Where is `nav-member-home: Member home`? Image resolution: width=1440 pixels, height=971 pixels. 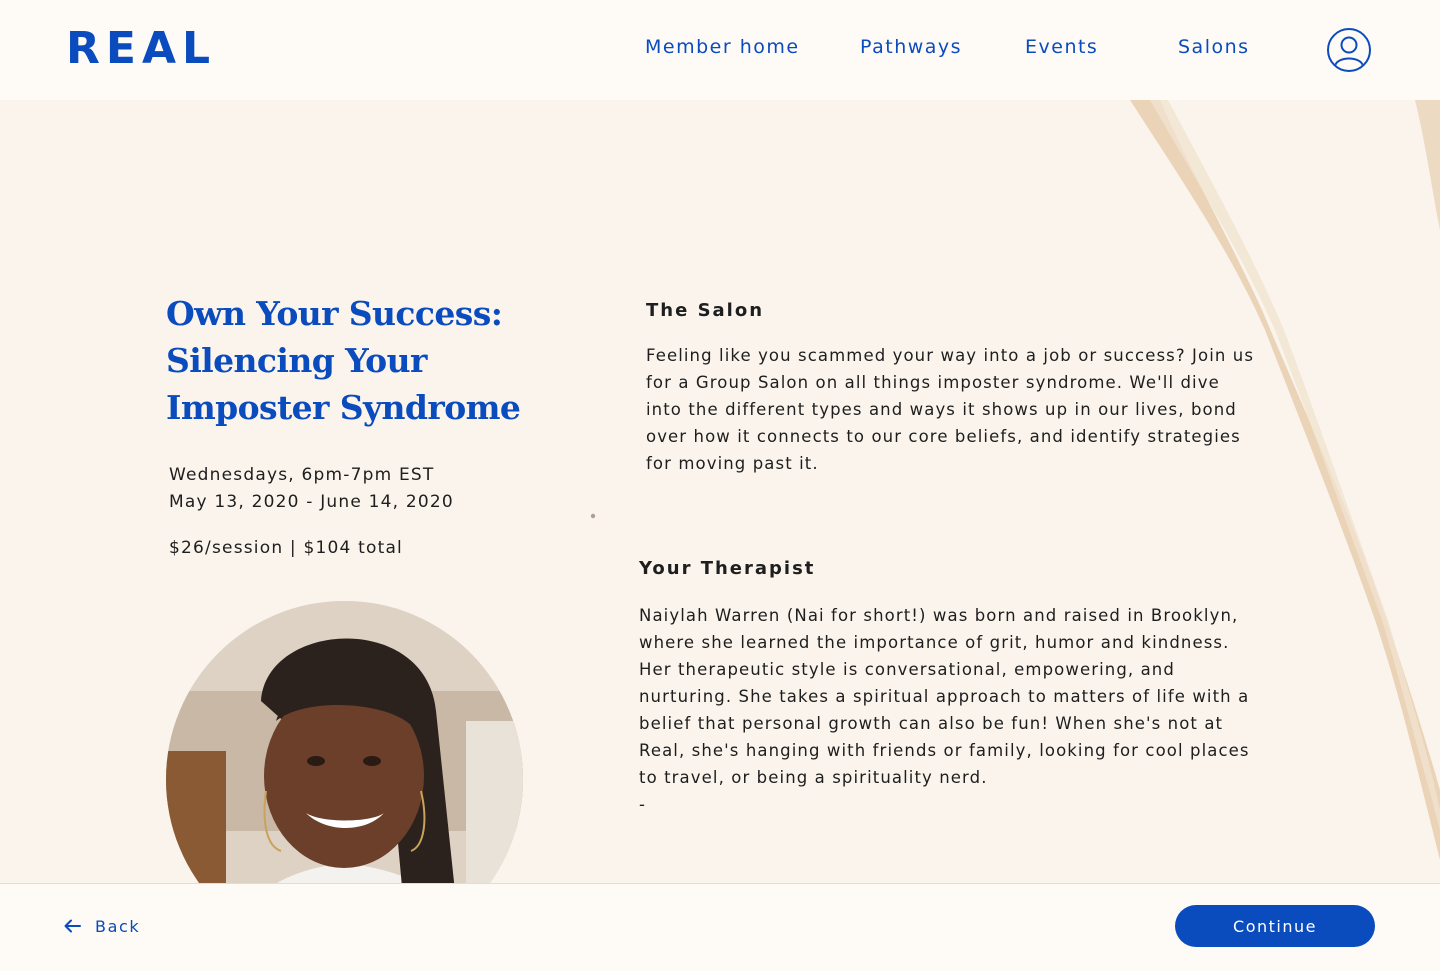
nav-member-home: Member home is located at coordinates (722, 47).